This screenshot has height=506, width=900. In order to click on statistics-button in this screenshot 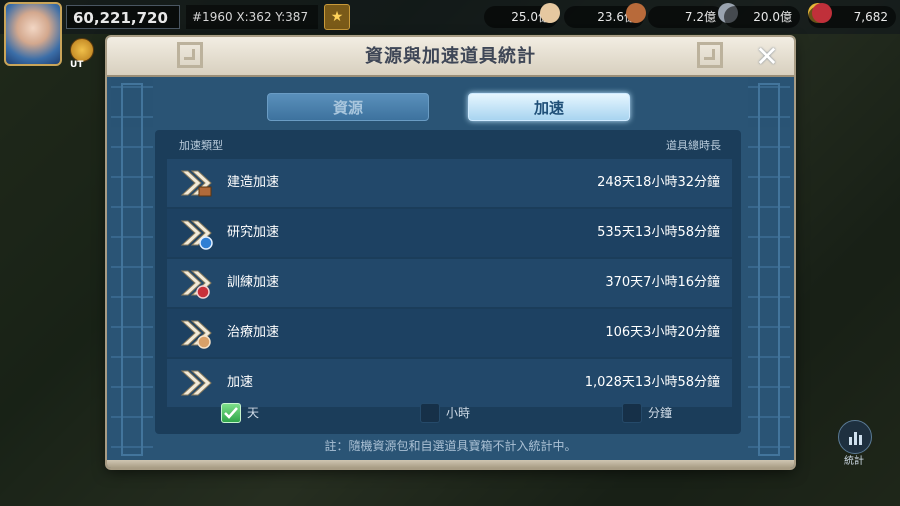, I will do `click(855, 437)`.